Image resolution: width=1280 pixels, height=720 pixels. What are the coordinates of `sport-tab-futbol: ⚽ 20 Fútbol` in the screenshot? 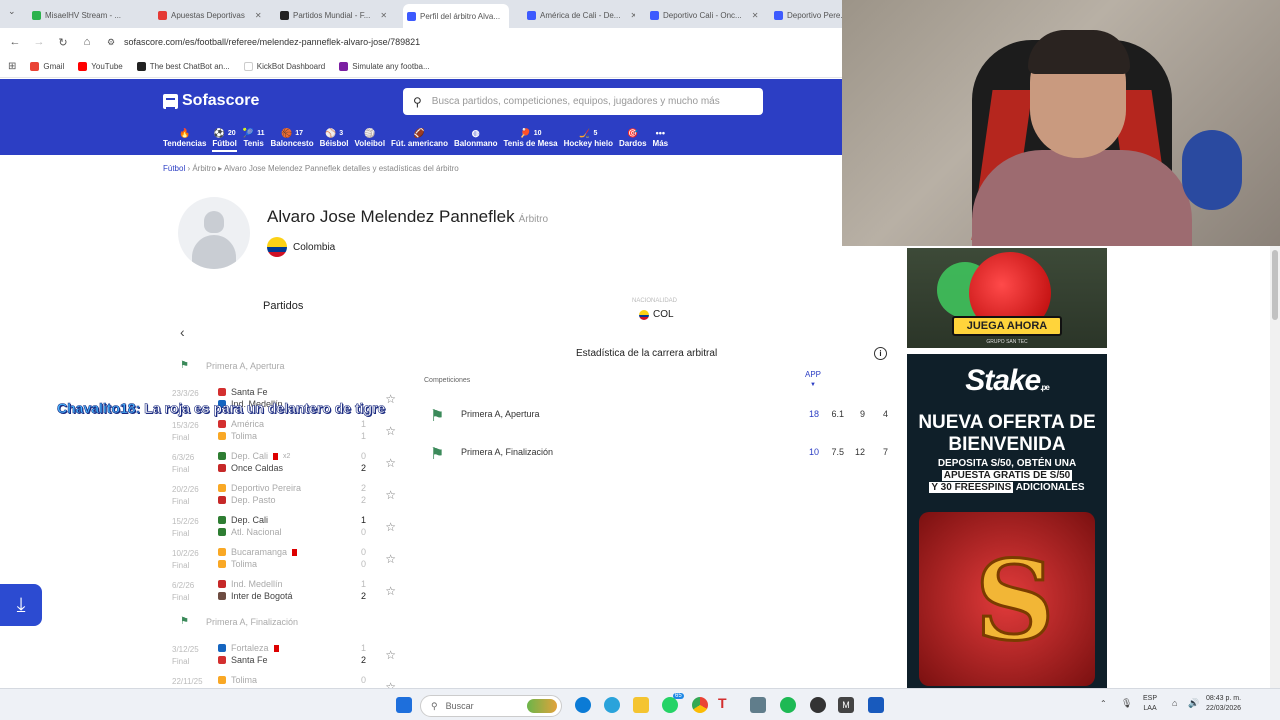 It's located at (224, 139).